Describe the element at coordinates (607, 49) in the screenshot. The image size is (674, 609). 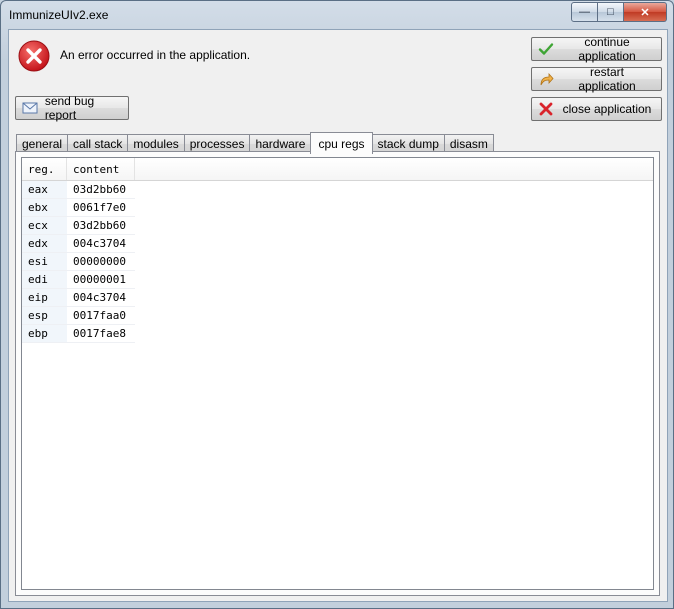
I see `continue-application-label: continue application` at that location.